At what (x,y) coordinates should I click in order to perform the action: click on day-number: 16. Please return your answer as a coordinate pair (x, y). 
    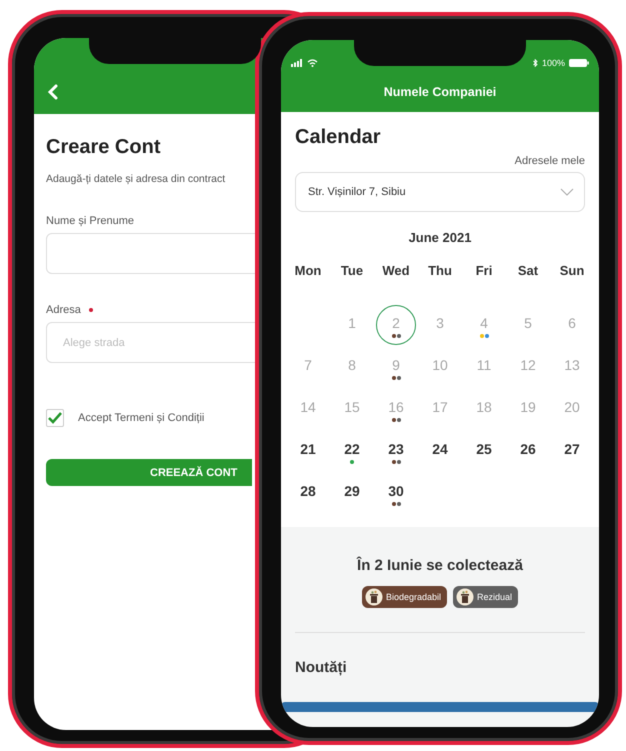
    Looking at the image, I should click on (396, 407).